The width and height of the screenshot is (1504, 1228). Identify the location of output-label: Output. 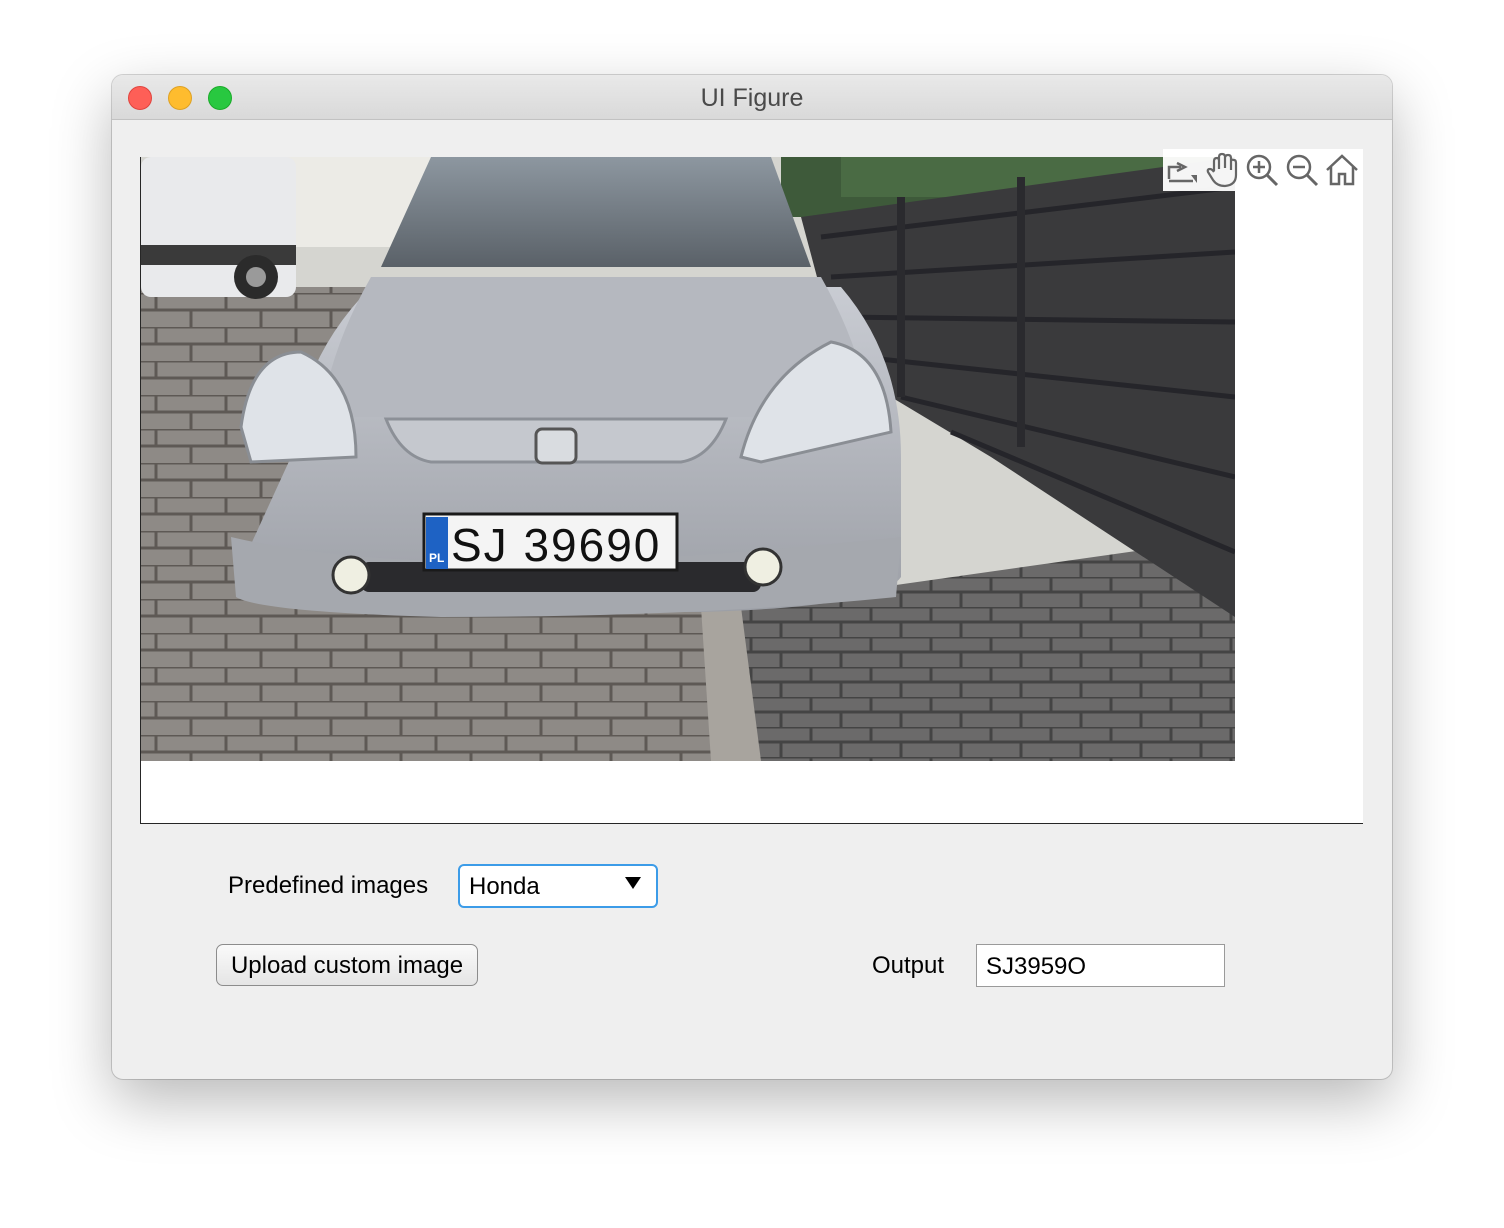
(908, 965).